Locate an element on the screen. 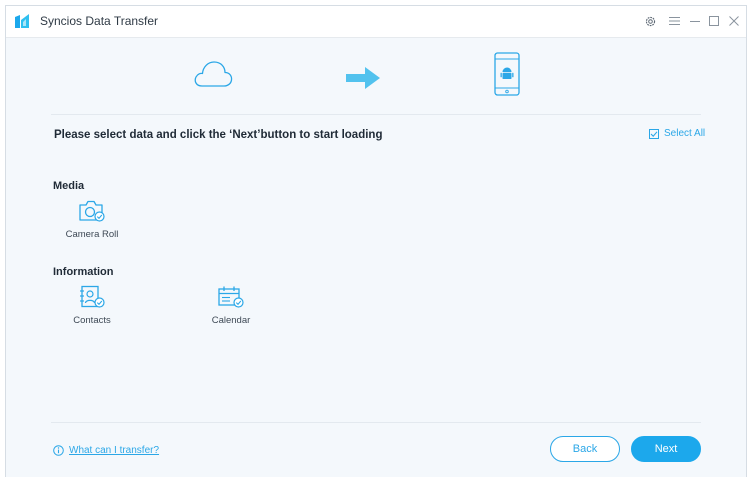 This screenshot has height=486, width=754. back-button: Back is located at coordinates (585, 449).